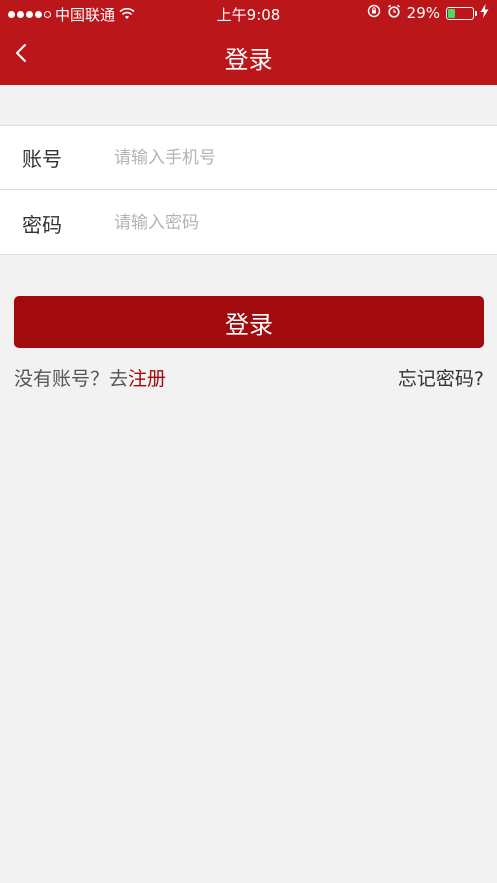 The image size is (497, 883). I want to click on alarm-icon, so click(394, 13).